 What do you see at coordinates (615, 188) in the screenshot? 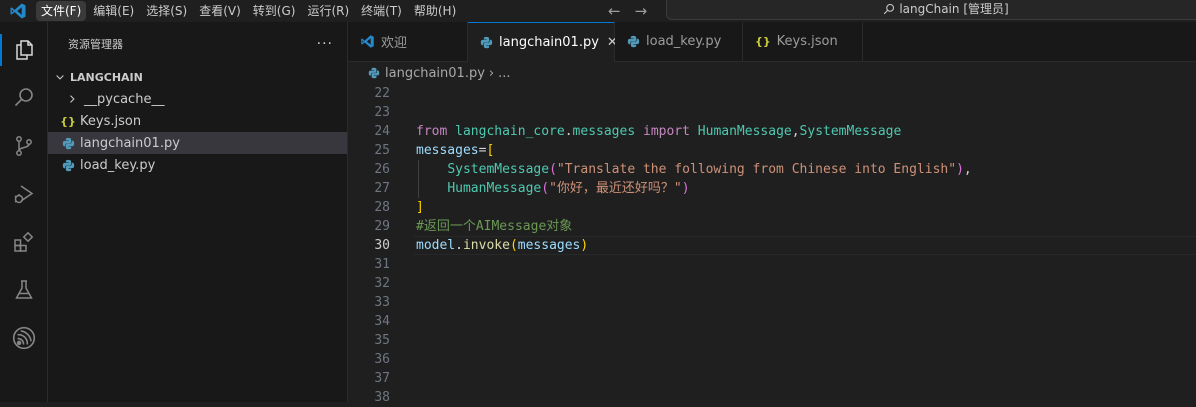
I see `code-token: "你好，最近还好吗？"` at bounding box center [615, 188].